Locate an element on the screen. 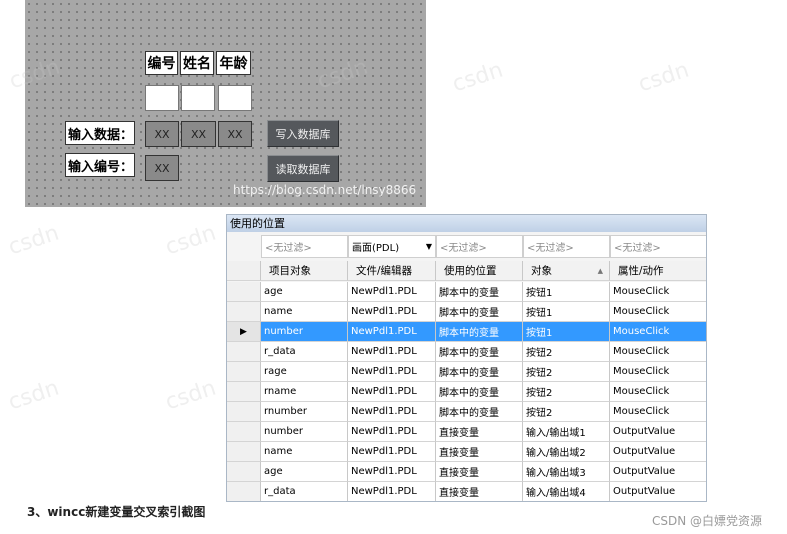  table-row: rnumber NewPdl1.PDL 脚本中的变量 按钮2 MouseClick is located at coordinates (466, 412).